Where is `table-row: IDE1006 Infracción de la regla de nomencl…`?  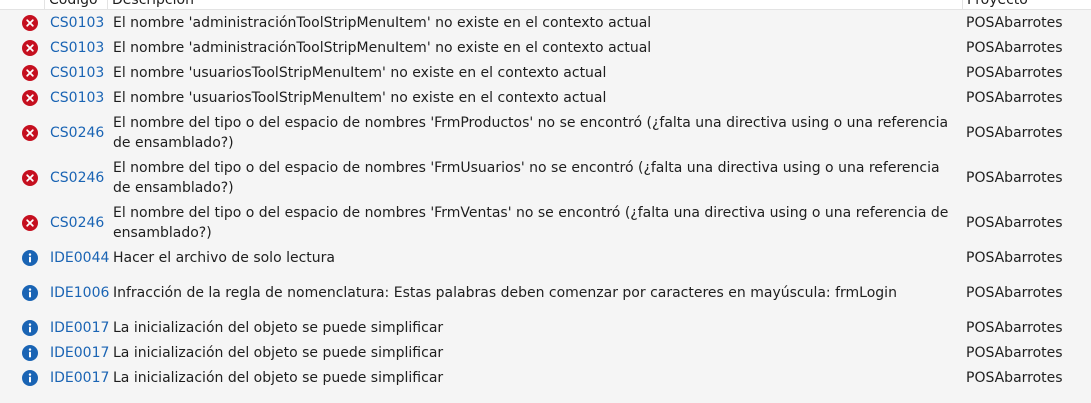 table-row: IDE1006 Infracción de la regla de nomencl… is located at coordinates (545, 292).